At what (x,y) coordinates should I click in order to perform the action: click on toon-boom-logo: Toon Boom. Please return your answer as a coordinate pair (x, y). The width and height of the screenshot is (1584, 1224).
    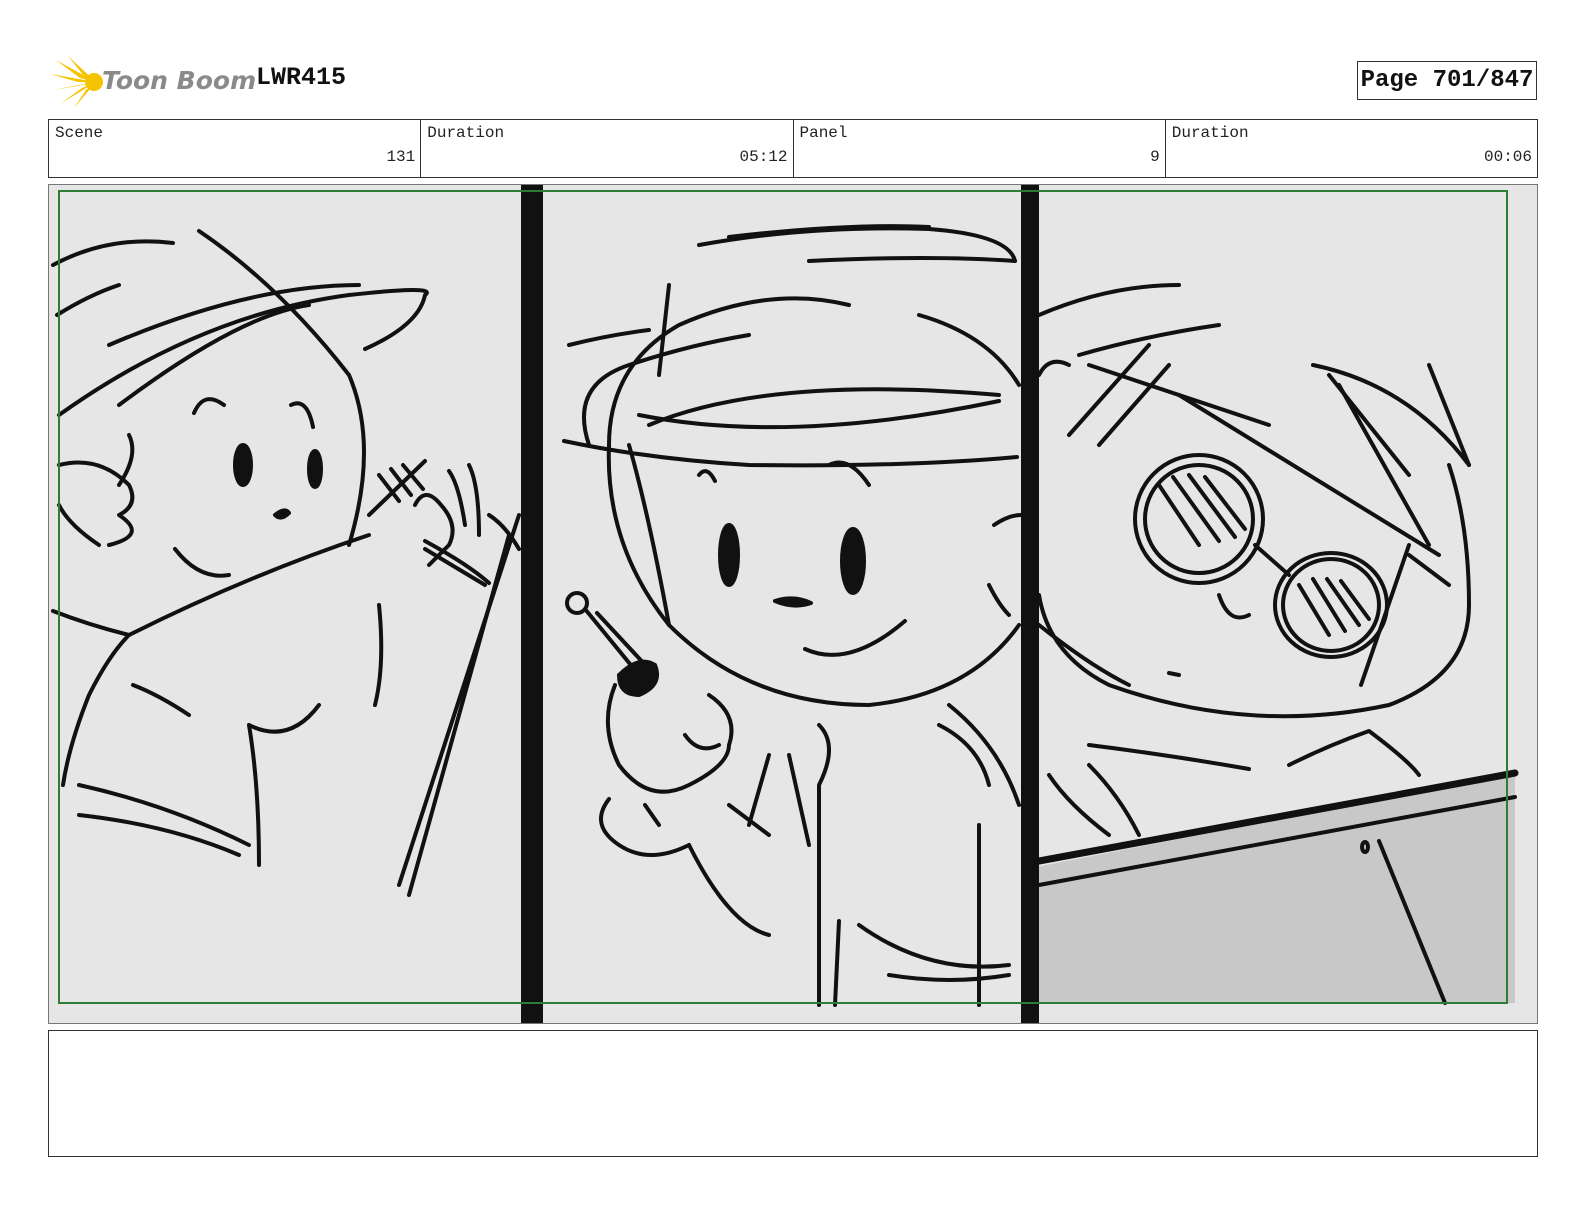
    Looking at the image, I should click on (153, 82).